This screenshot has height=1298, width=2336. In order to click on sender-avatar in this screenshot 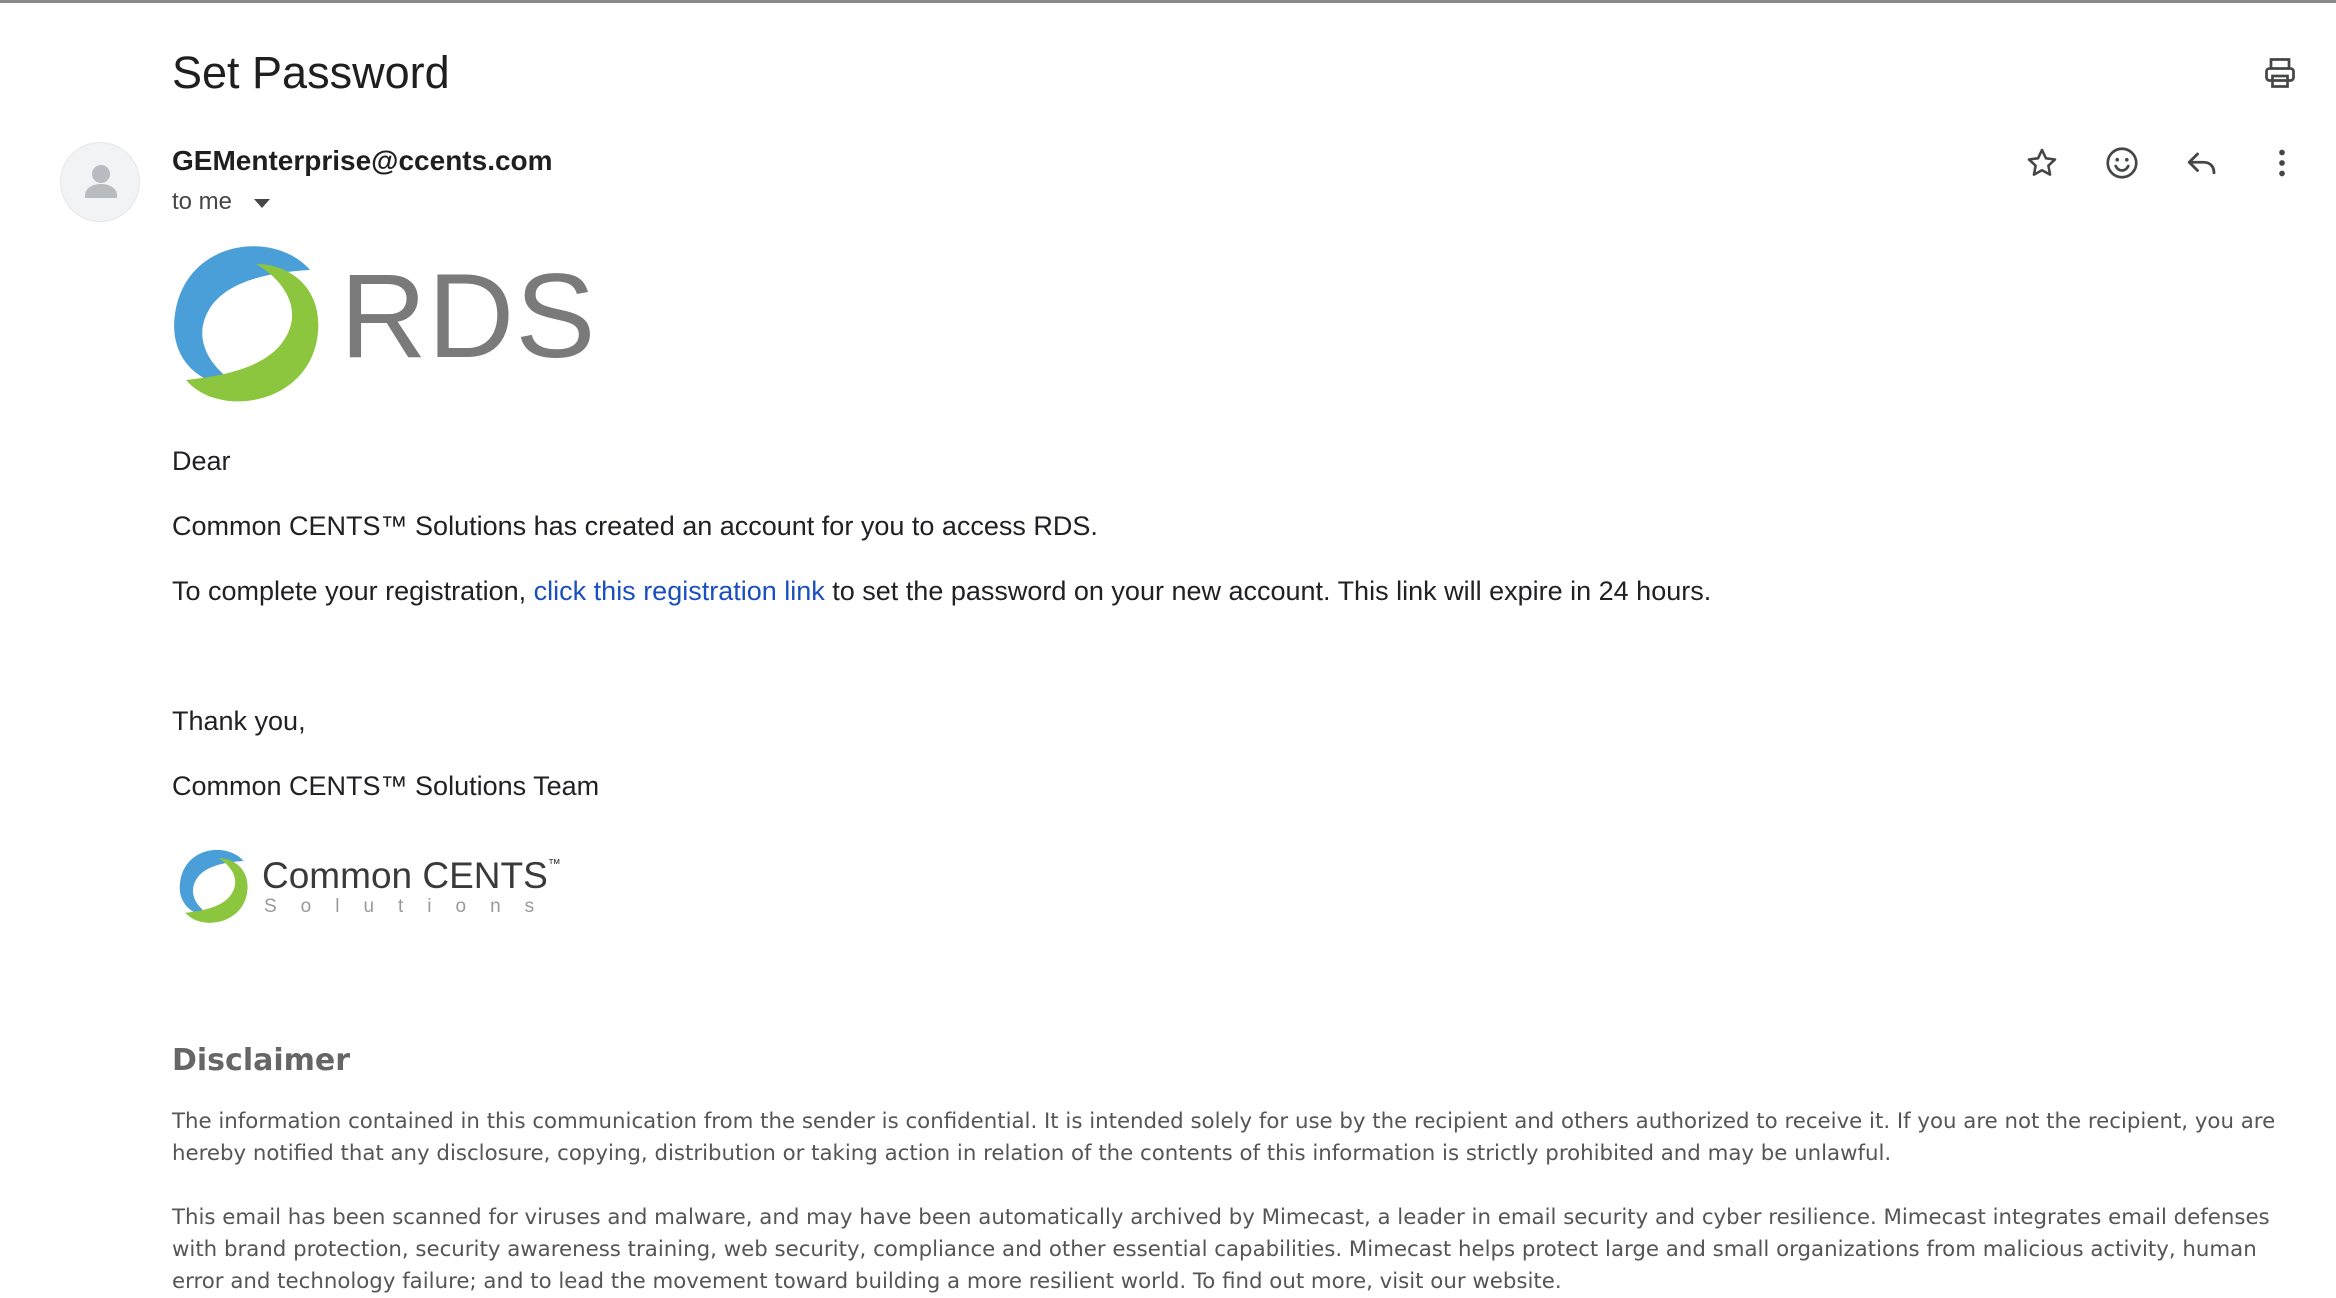, I will do `click(100, 182)`.